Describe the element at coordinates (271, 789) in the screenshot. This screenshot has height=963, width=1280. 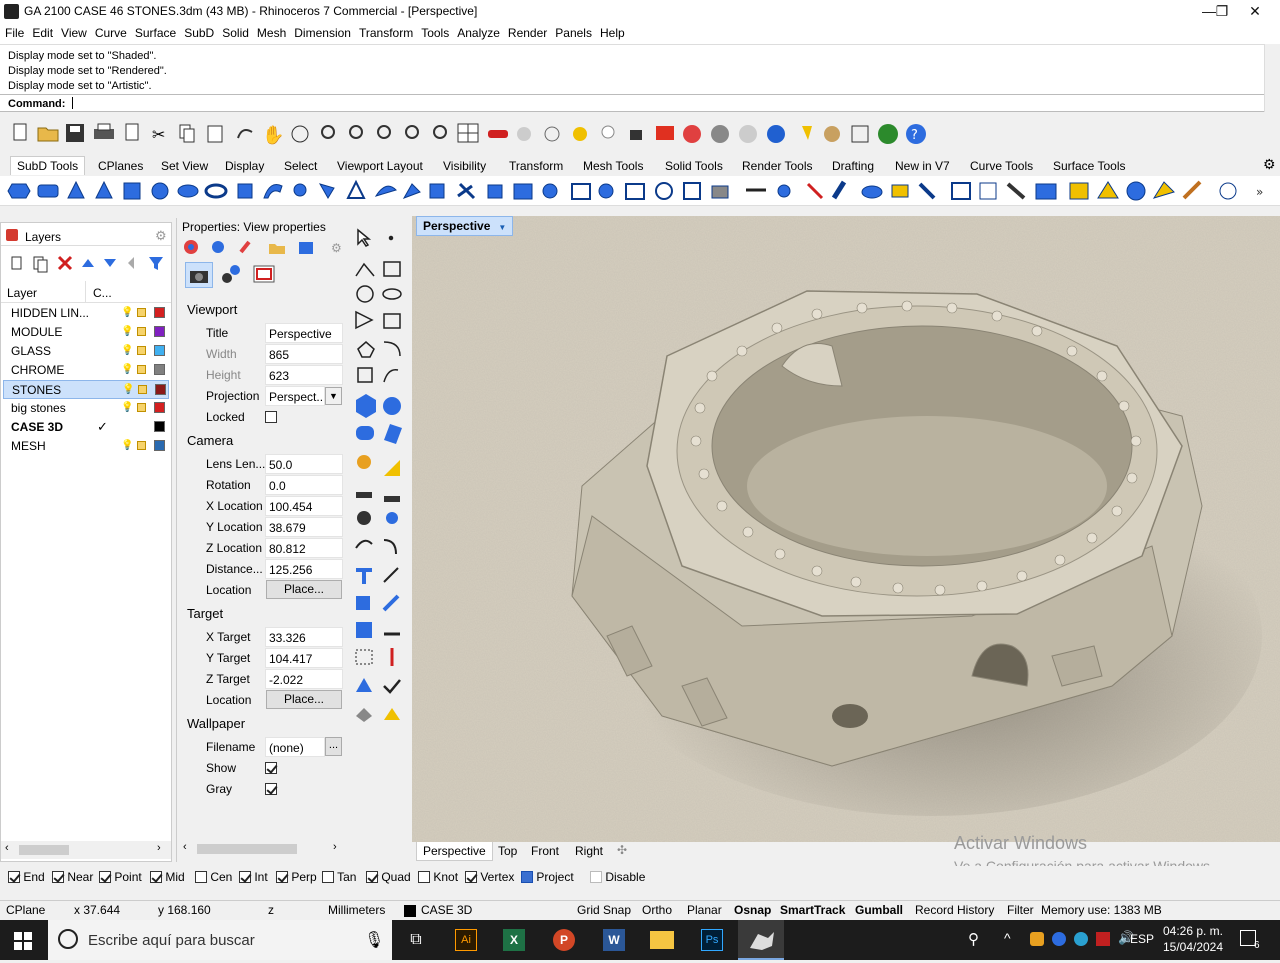
I see `gray-checkbox` at that location.